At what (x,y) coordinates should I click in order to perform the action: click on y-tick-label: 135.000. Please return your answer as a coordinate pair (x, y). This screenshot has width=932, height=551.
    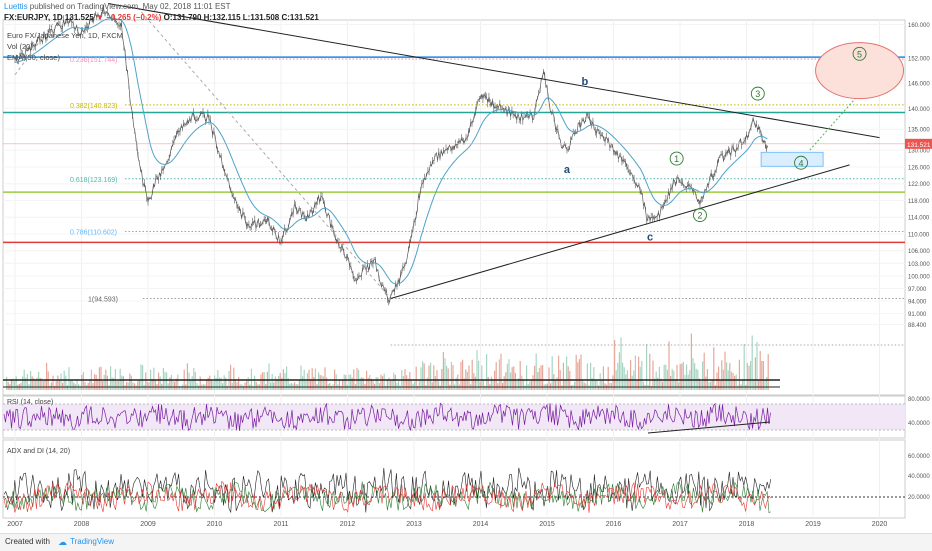
    Looking at the image, I should click on (919, 131).